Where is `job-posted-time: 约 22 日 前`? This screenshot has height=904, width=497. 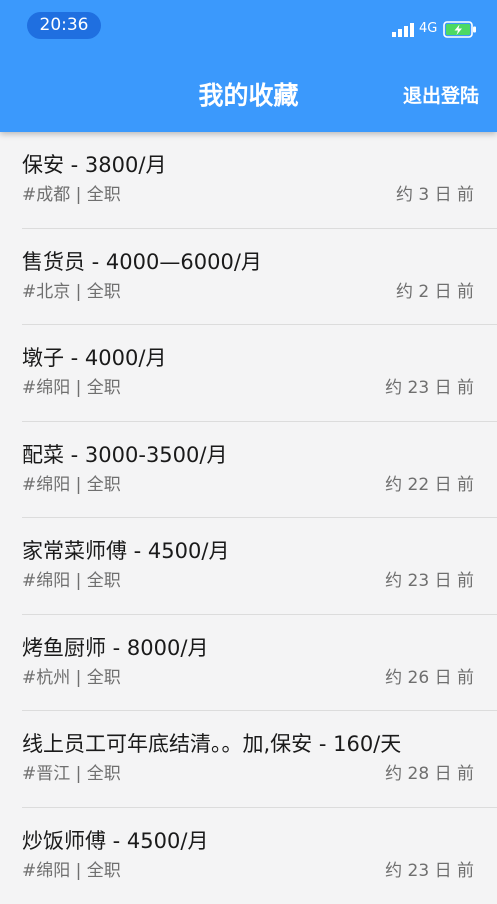
job-posted-time: 约 22 日 前 is located at coordinates (429, 485).